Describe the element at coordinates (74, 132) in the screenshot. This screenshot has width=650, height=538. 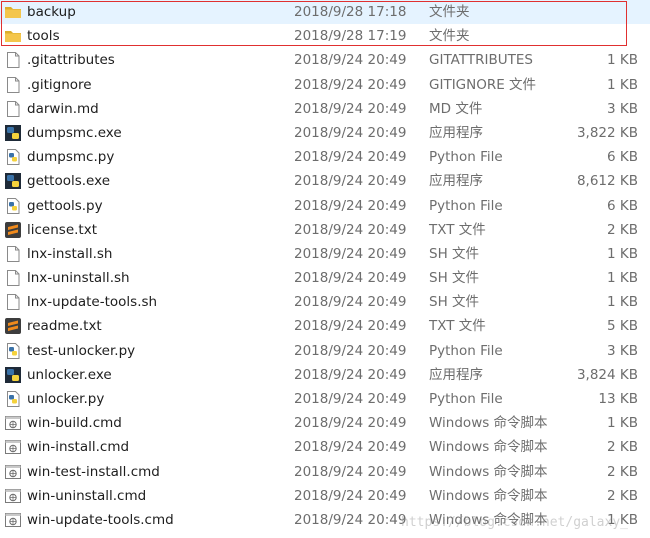
I see `file-name: dumpsmc.exe` at that location.